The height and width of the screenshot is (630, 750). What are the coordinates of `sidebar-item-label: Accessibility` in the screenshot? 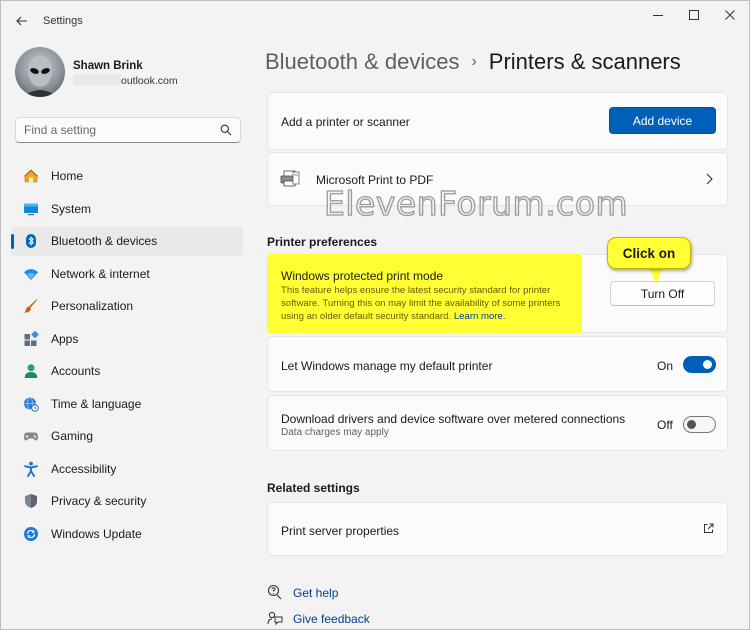 It's located at (84, 468).